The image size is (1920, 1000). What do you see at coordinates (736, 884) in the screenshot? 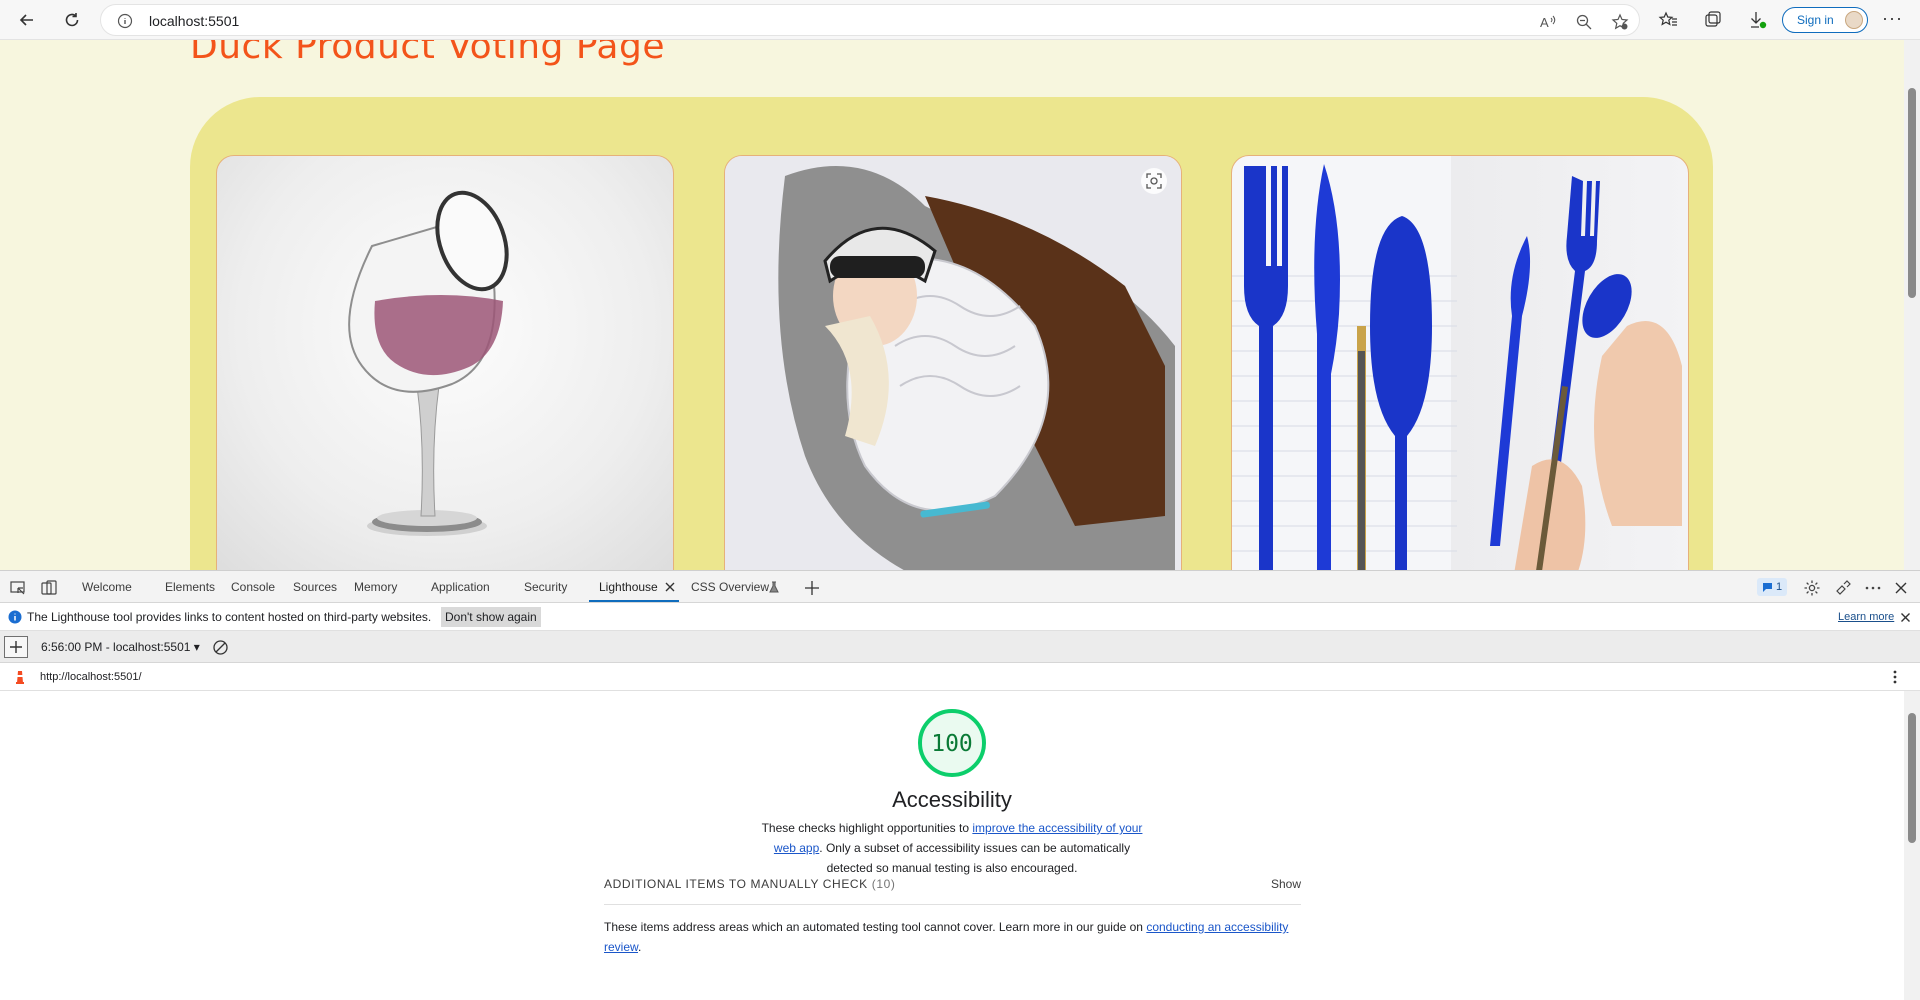
I see `manual-check-label: ADDITIONAL ITEMS TO MANUALLY CHECK` at bounding box center [736, 884].